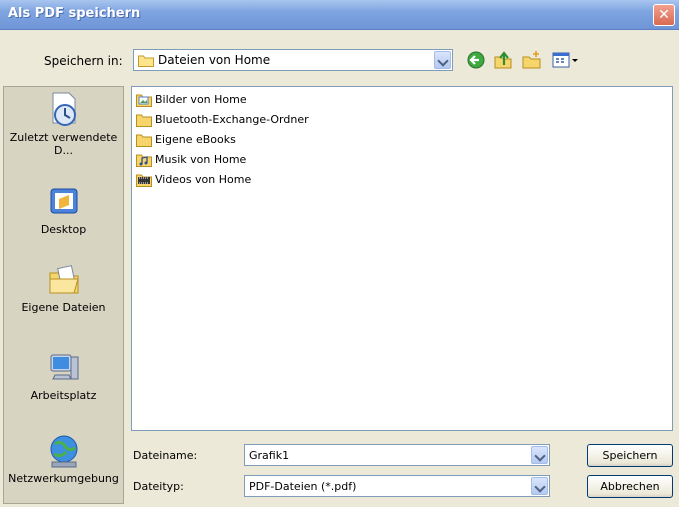 The image size is (679, 507). I want to click on window-title: Als PDF speichern, so click(74, 13).